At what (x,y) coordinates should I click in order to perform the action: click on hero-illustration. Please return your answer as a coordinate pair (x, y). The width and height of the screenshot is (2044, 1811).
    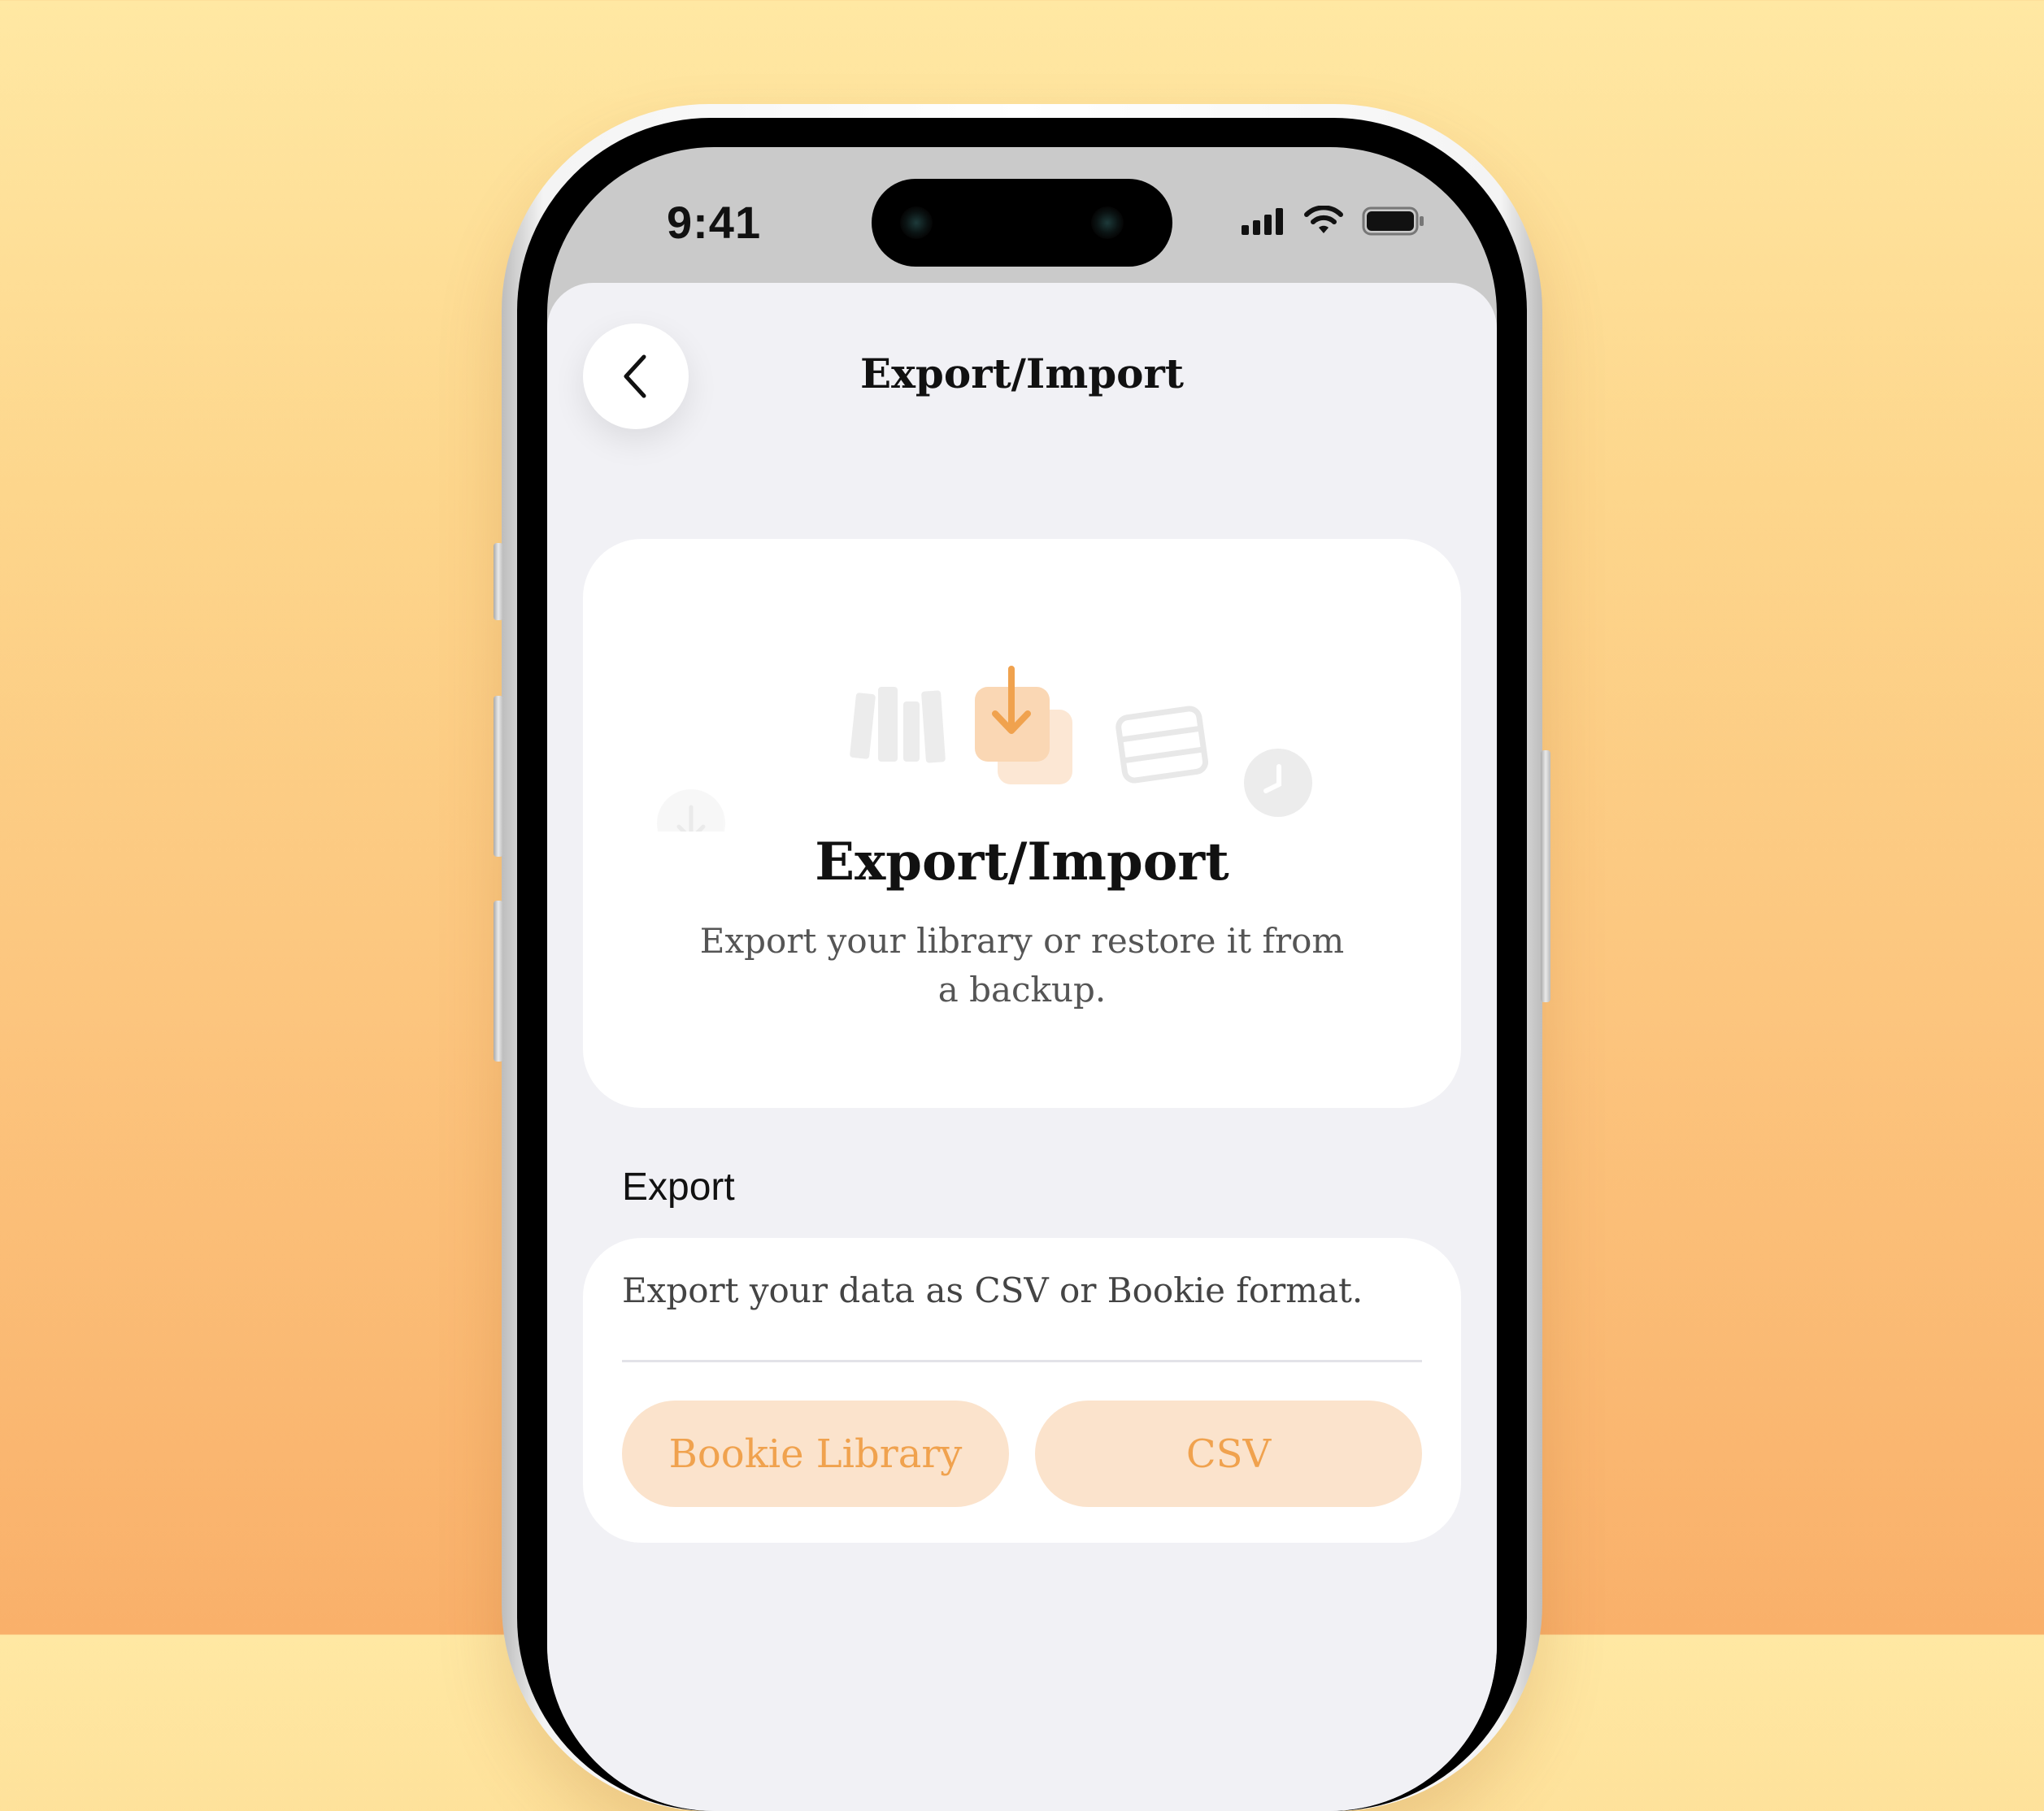
    Looking at the image, I should click on (984, 749).